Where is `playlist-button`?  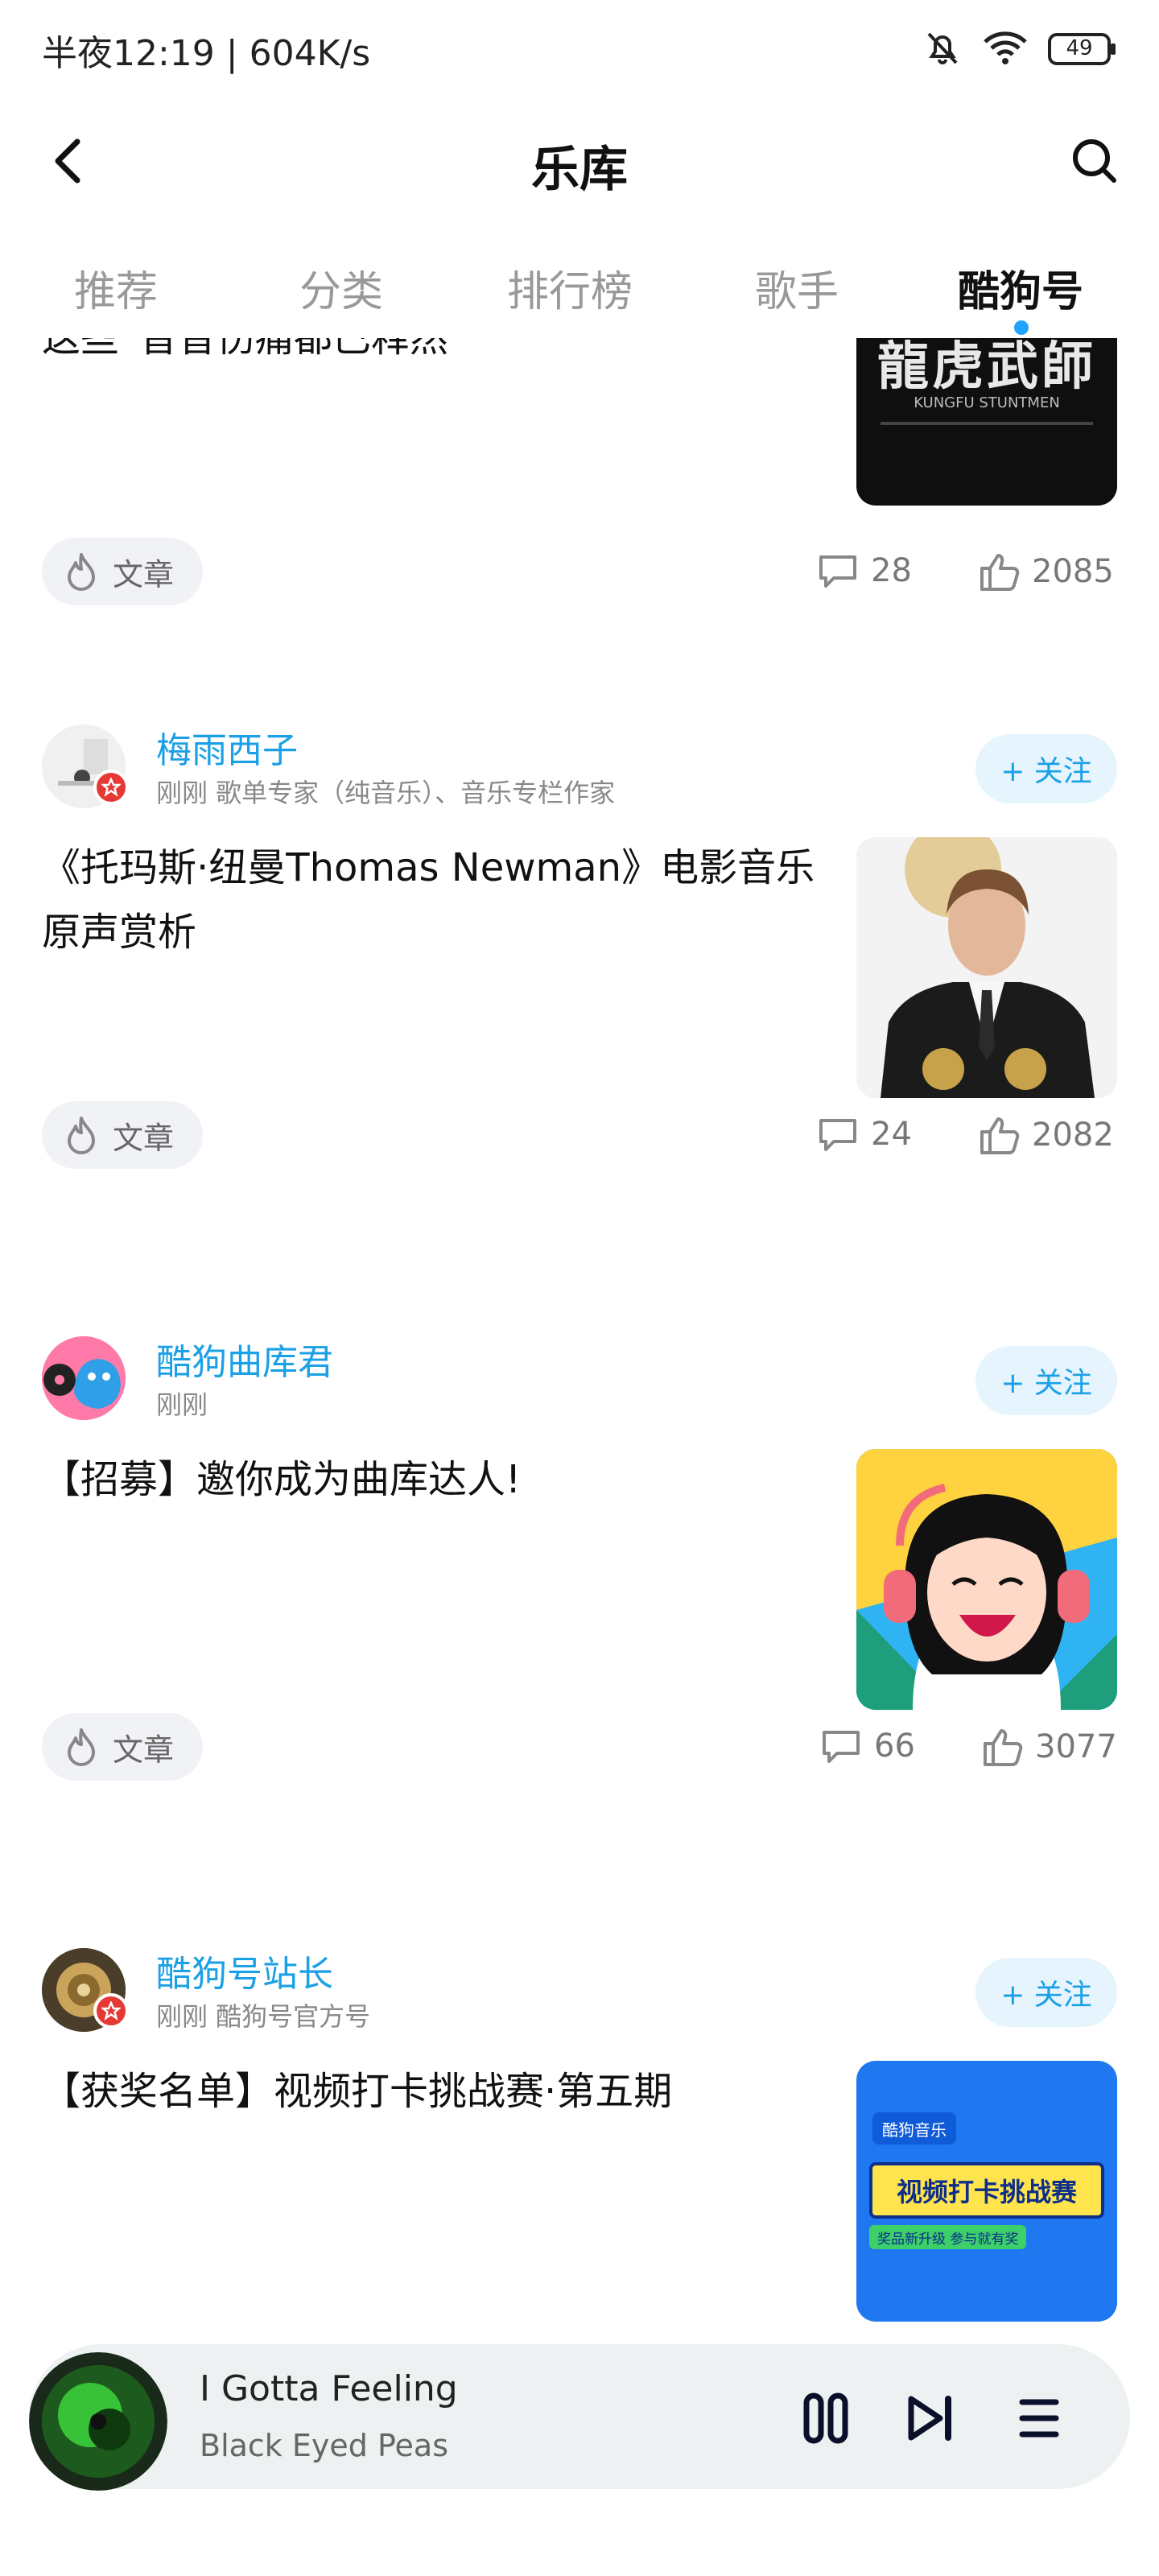 playlist-button is located at coordinates (1036, 2418).